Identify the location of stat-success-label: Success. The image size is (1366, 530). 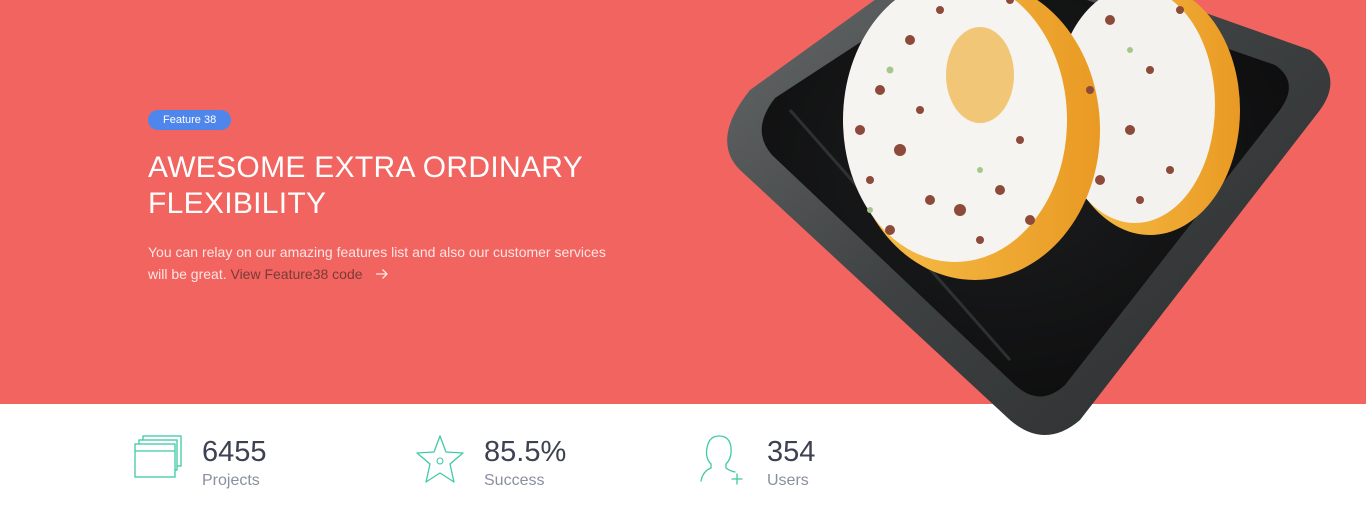
(514, 480).